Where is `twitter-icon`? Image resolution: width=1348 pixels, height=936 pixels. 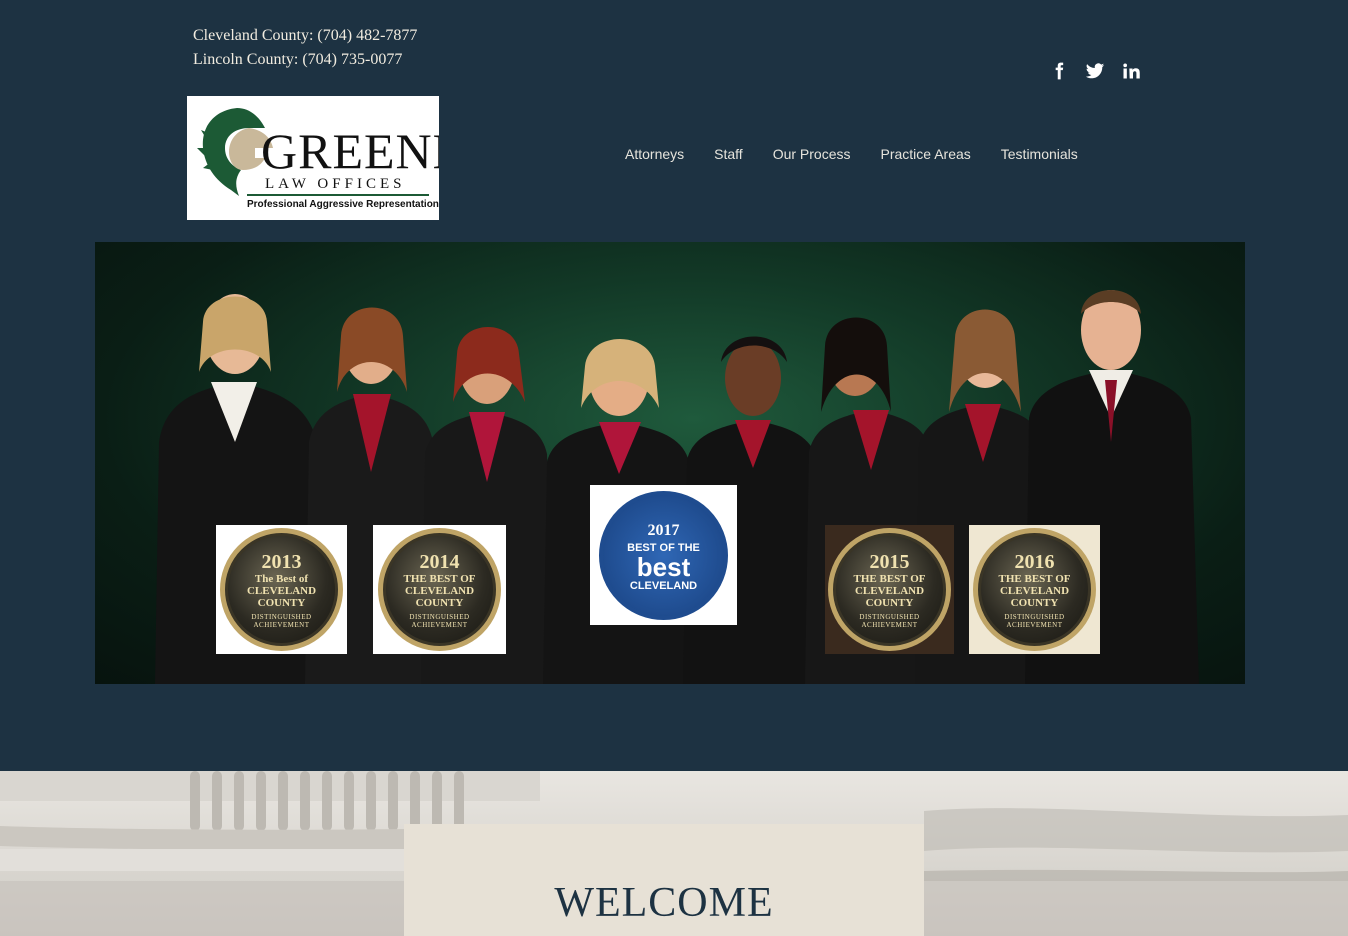
twitter-icon is located at coordinates (1095, 71).